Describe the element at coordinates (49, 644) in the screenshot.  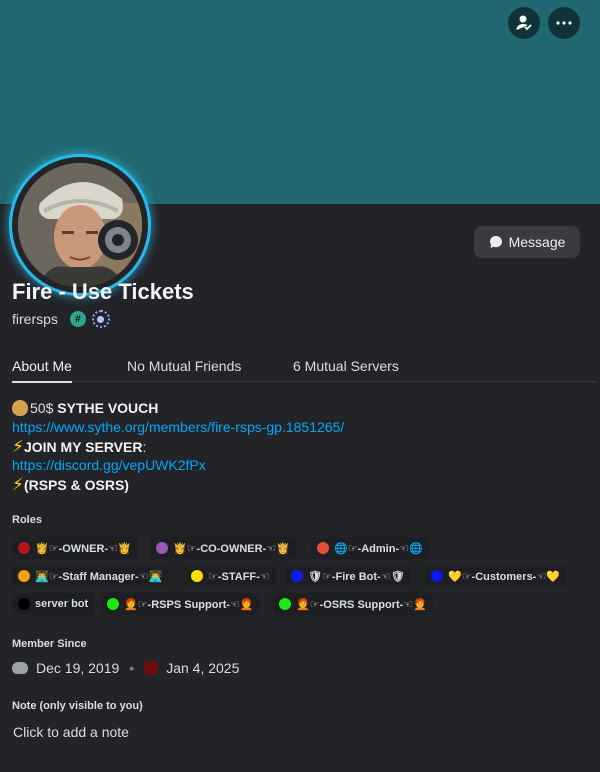
I see `member-since-title: Member Since` at that location.